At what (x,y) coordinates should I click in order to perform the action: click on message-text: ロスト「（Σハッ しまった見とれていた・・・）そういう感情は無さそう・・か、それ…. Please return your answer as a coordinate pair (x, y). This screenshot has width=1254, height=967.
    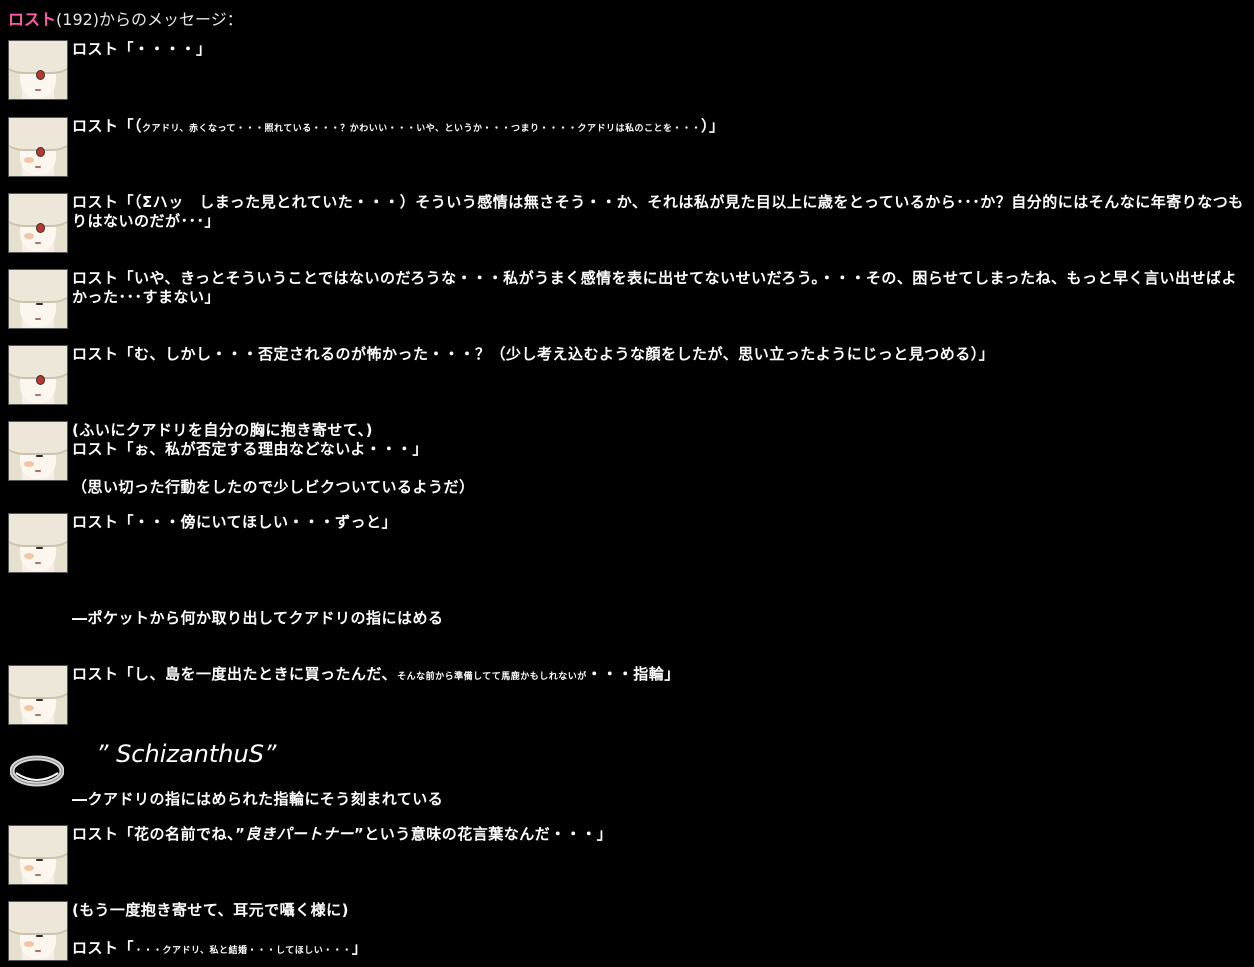
    Looking at the image, I should click on (658, 211).